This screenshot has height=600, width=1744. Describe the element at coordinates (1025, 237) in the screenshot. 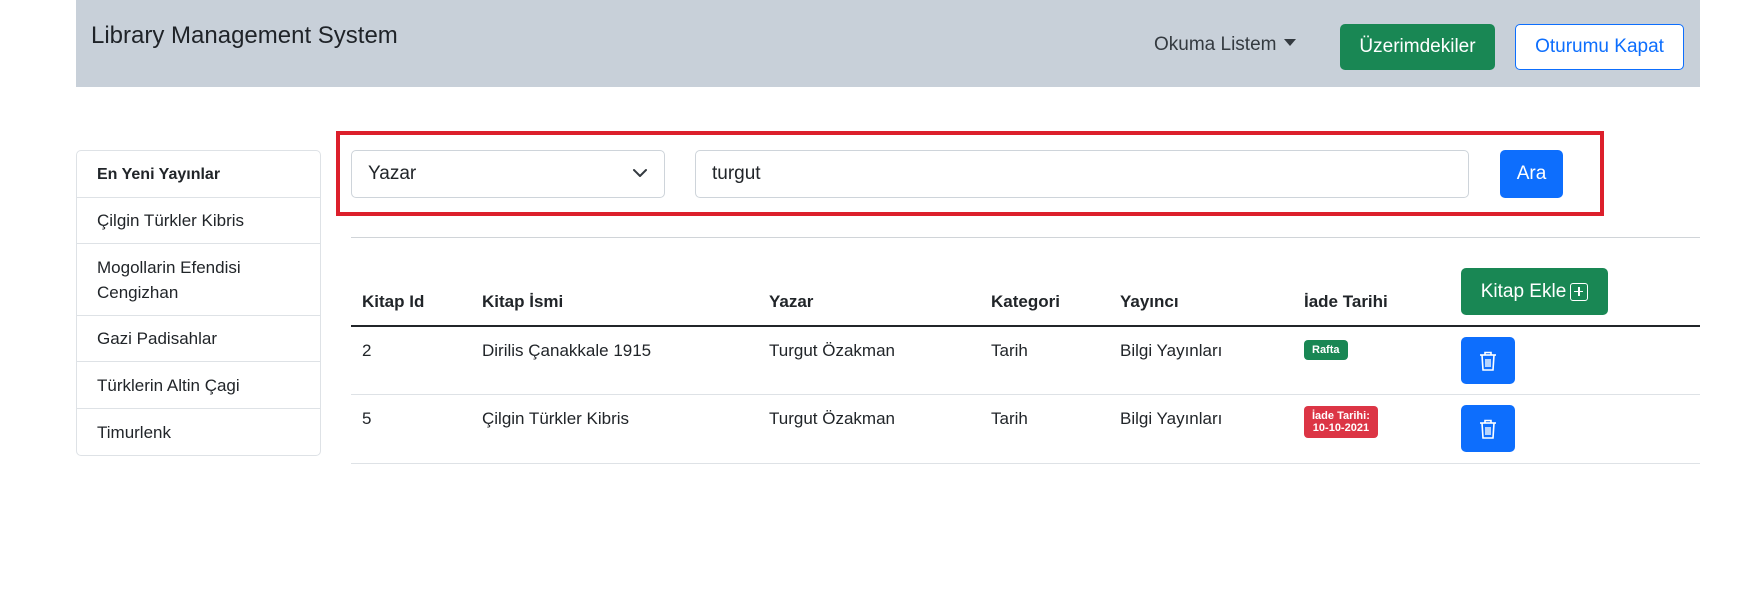

I see `divider` at that location.